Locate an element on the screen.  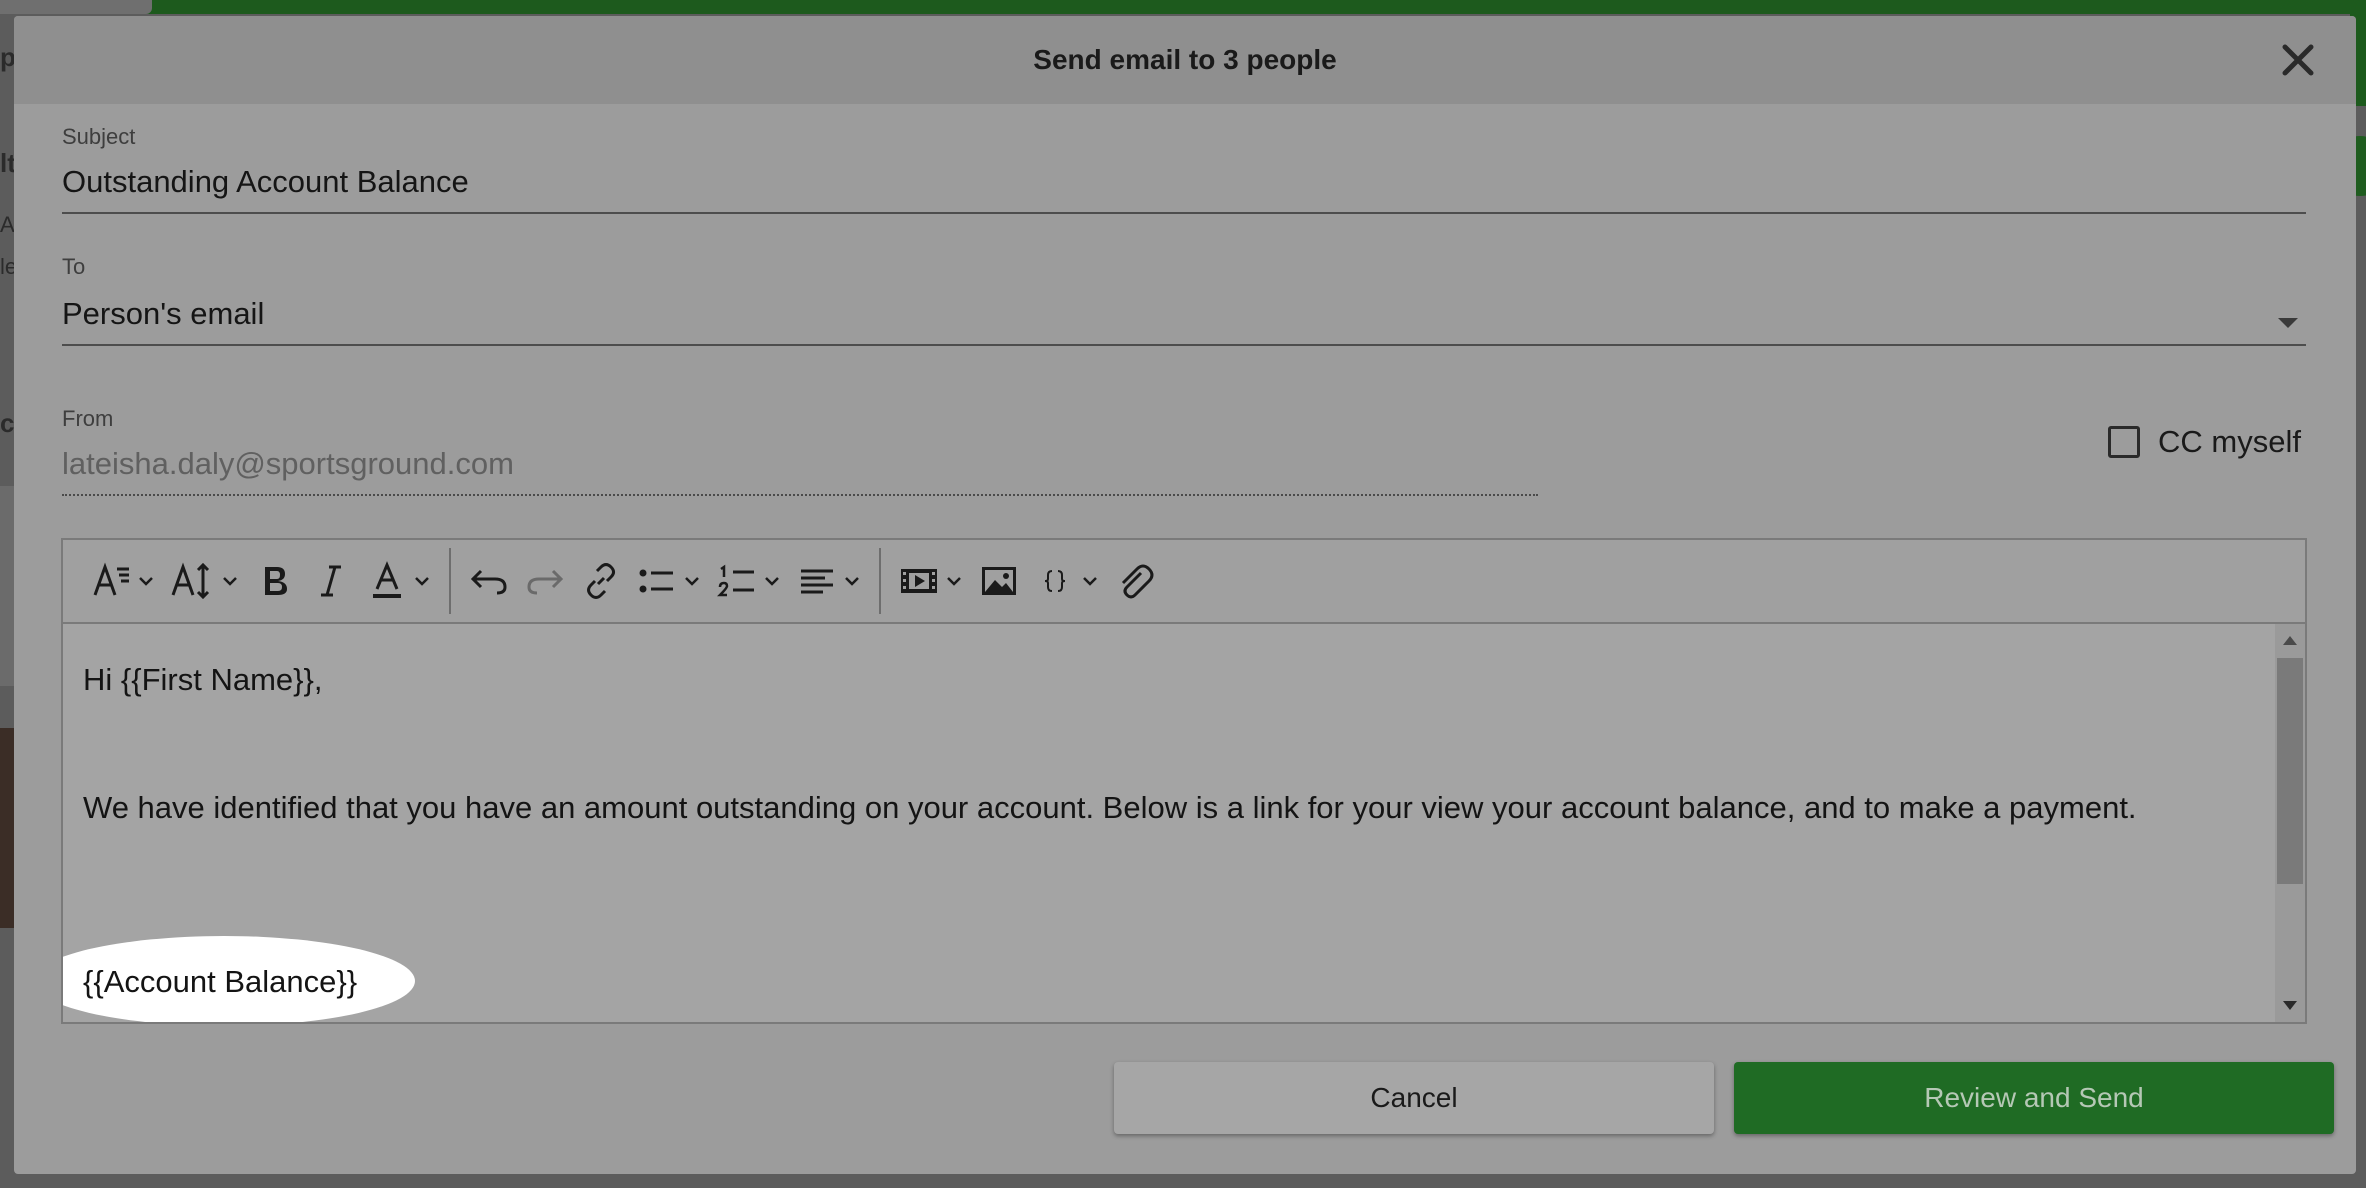
bold-button is located at coordinates (275, 581).